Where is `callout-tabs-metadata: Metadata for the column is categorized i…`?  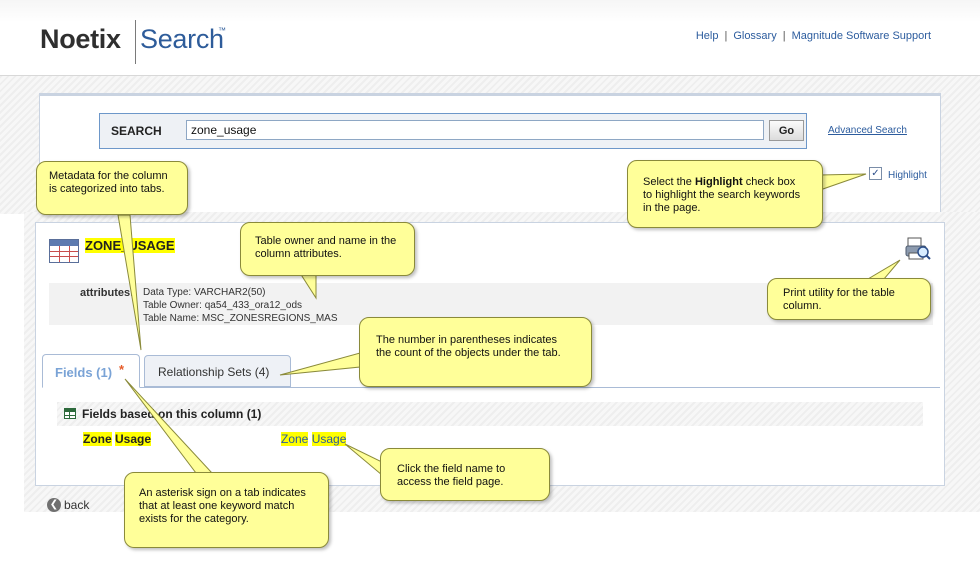
callout-tabs-metadata: Metadata for the column is categorized i… is located at coordinates (112, 188).